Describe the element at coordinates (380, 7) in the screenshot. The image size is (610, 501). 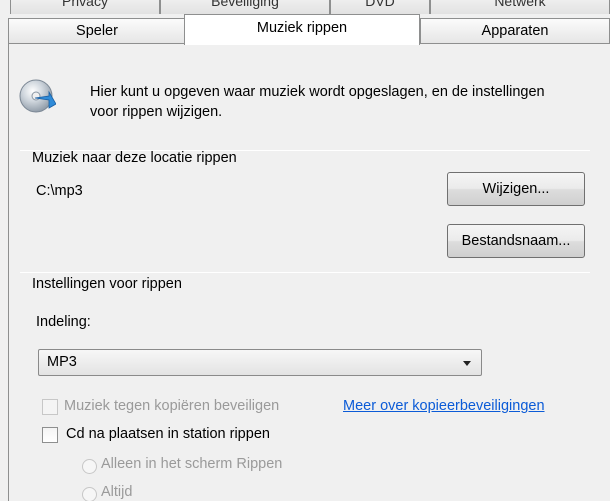
I see `tab-dvd: DVD` at that location.